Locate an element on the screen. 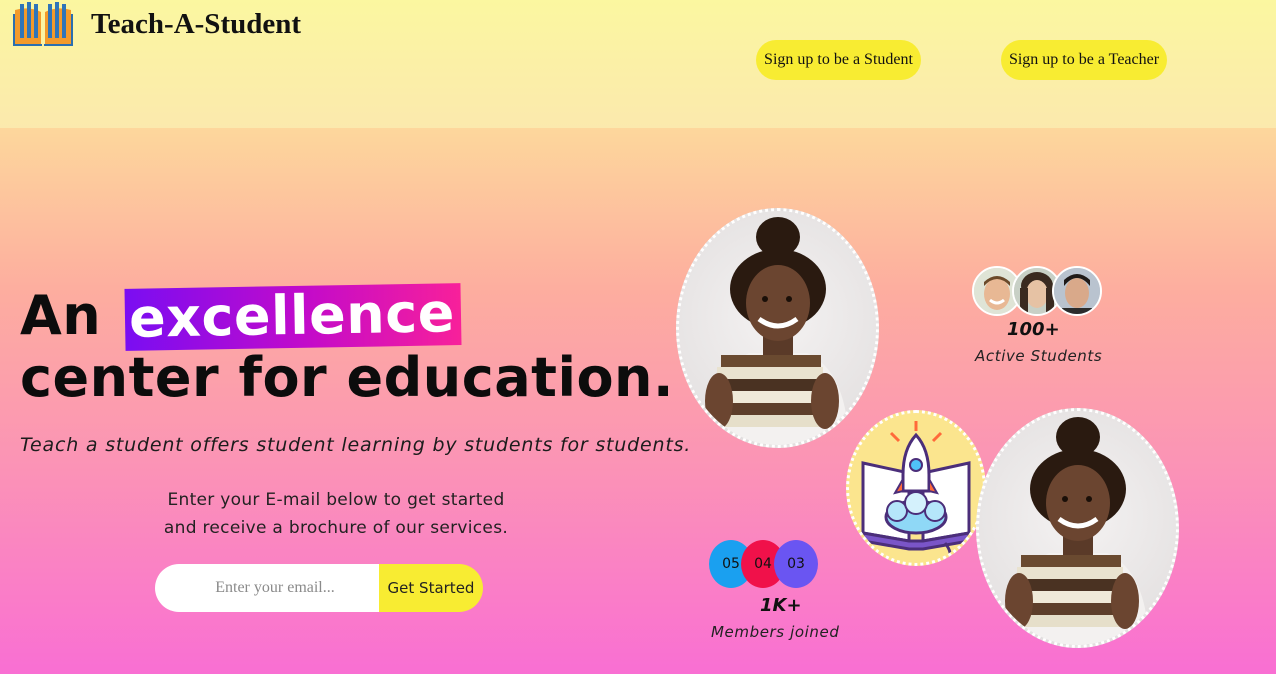 Image resolution: width=1276 pixels, height=674 pixels. members-label: Members joined is located at coordinates (775, 632).